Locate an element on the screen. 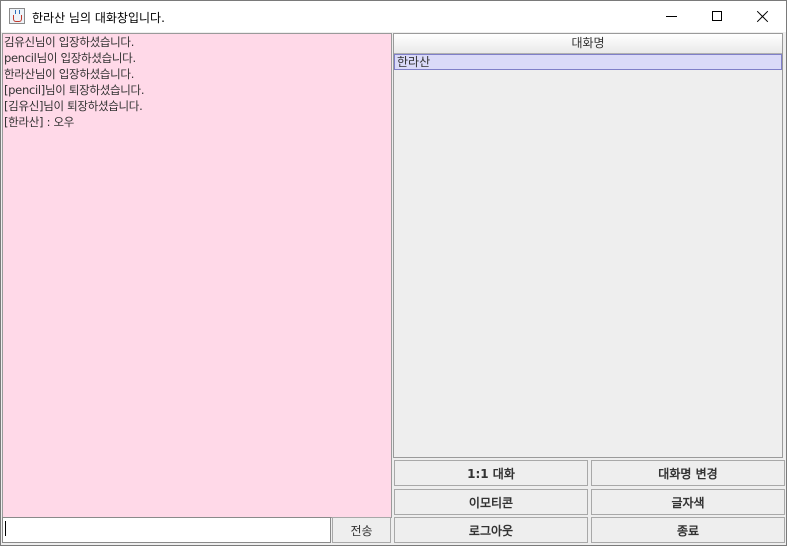 The image size is (787, 546). emoticon-button: 이모티콘 is located at coordinates (491, 502).